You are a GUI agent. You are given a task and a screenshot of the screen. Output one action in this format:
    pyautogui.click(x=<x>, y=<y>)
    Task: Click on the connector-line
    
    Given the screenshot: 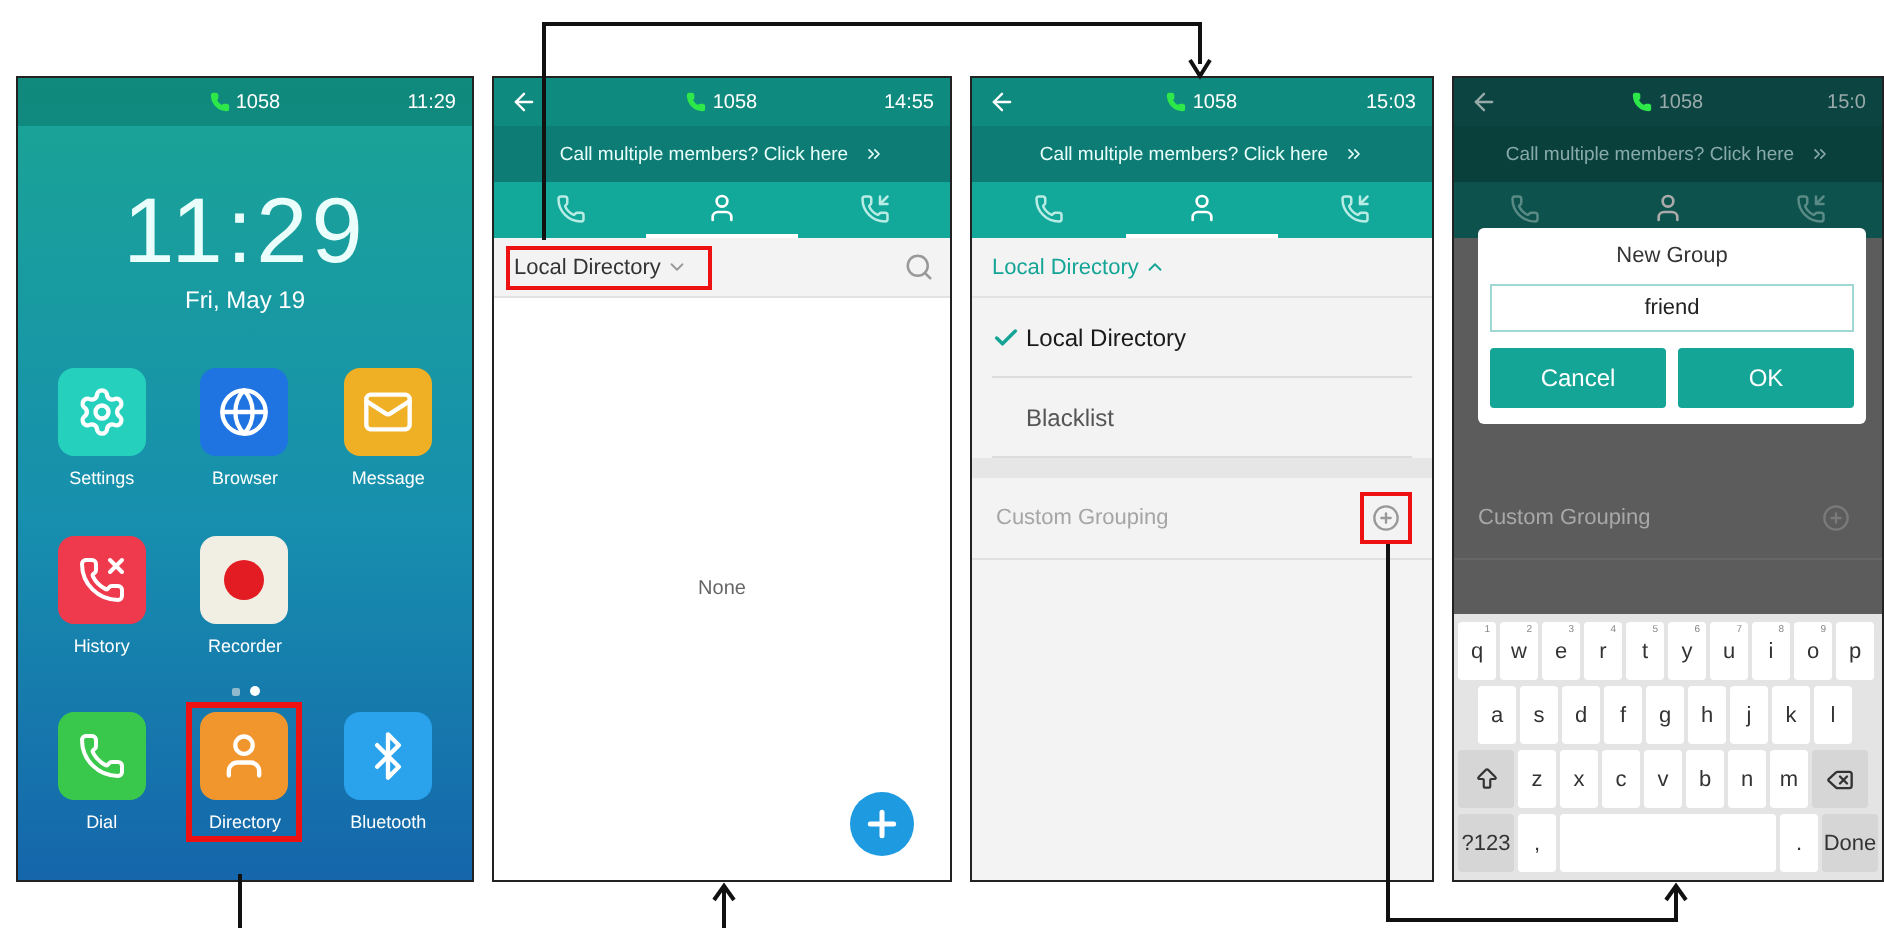 What is the action you would take?
    pyautogui.click(x=240, y=901)
    